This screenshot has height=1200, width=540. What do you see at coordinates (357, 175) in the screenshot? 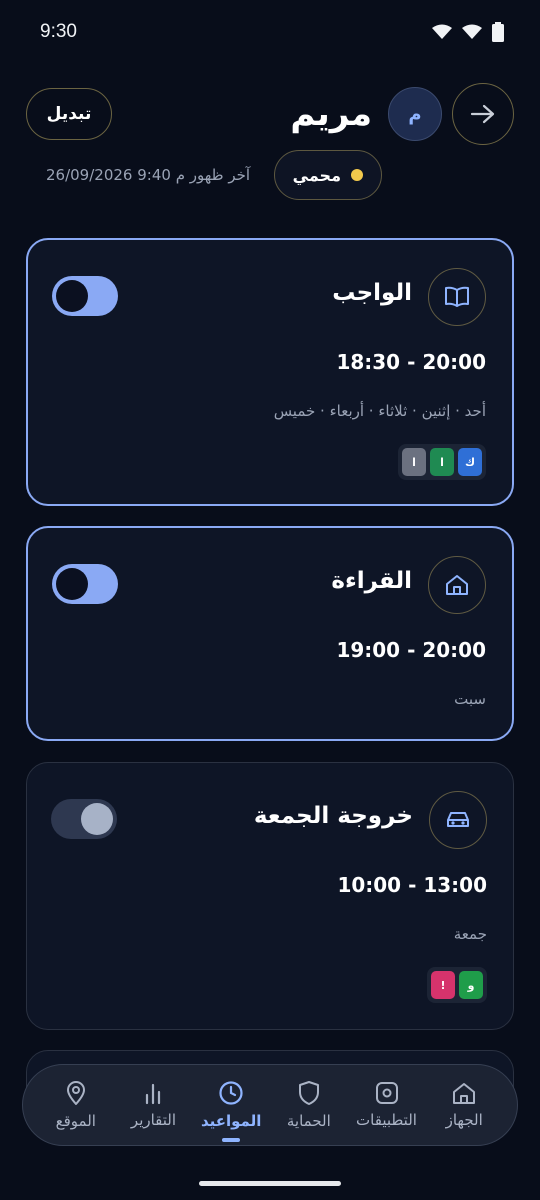
I see `status-dot` at bounding box center [357, 175].